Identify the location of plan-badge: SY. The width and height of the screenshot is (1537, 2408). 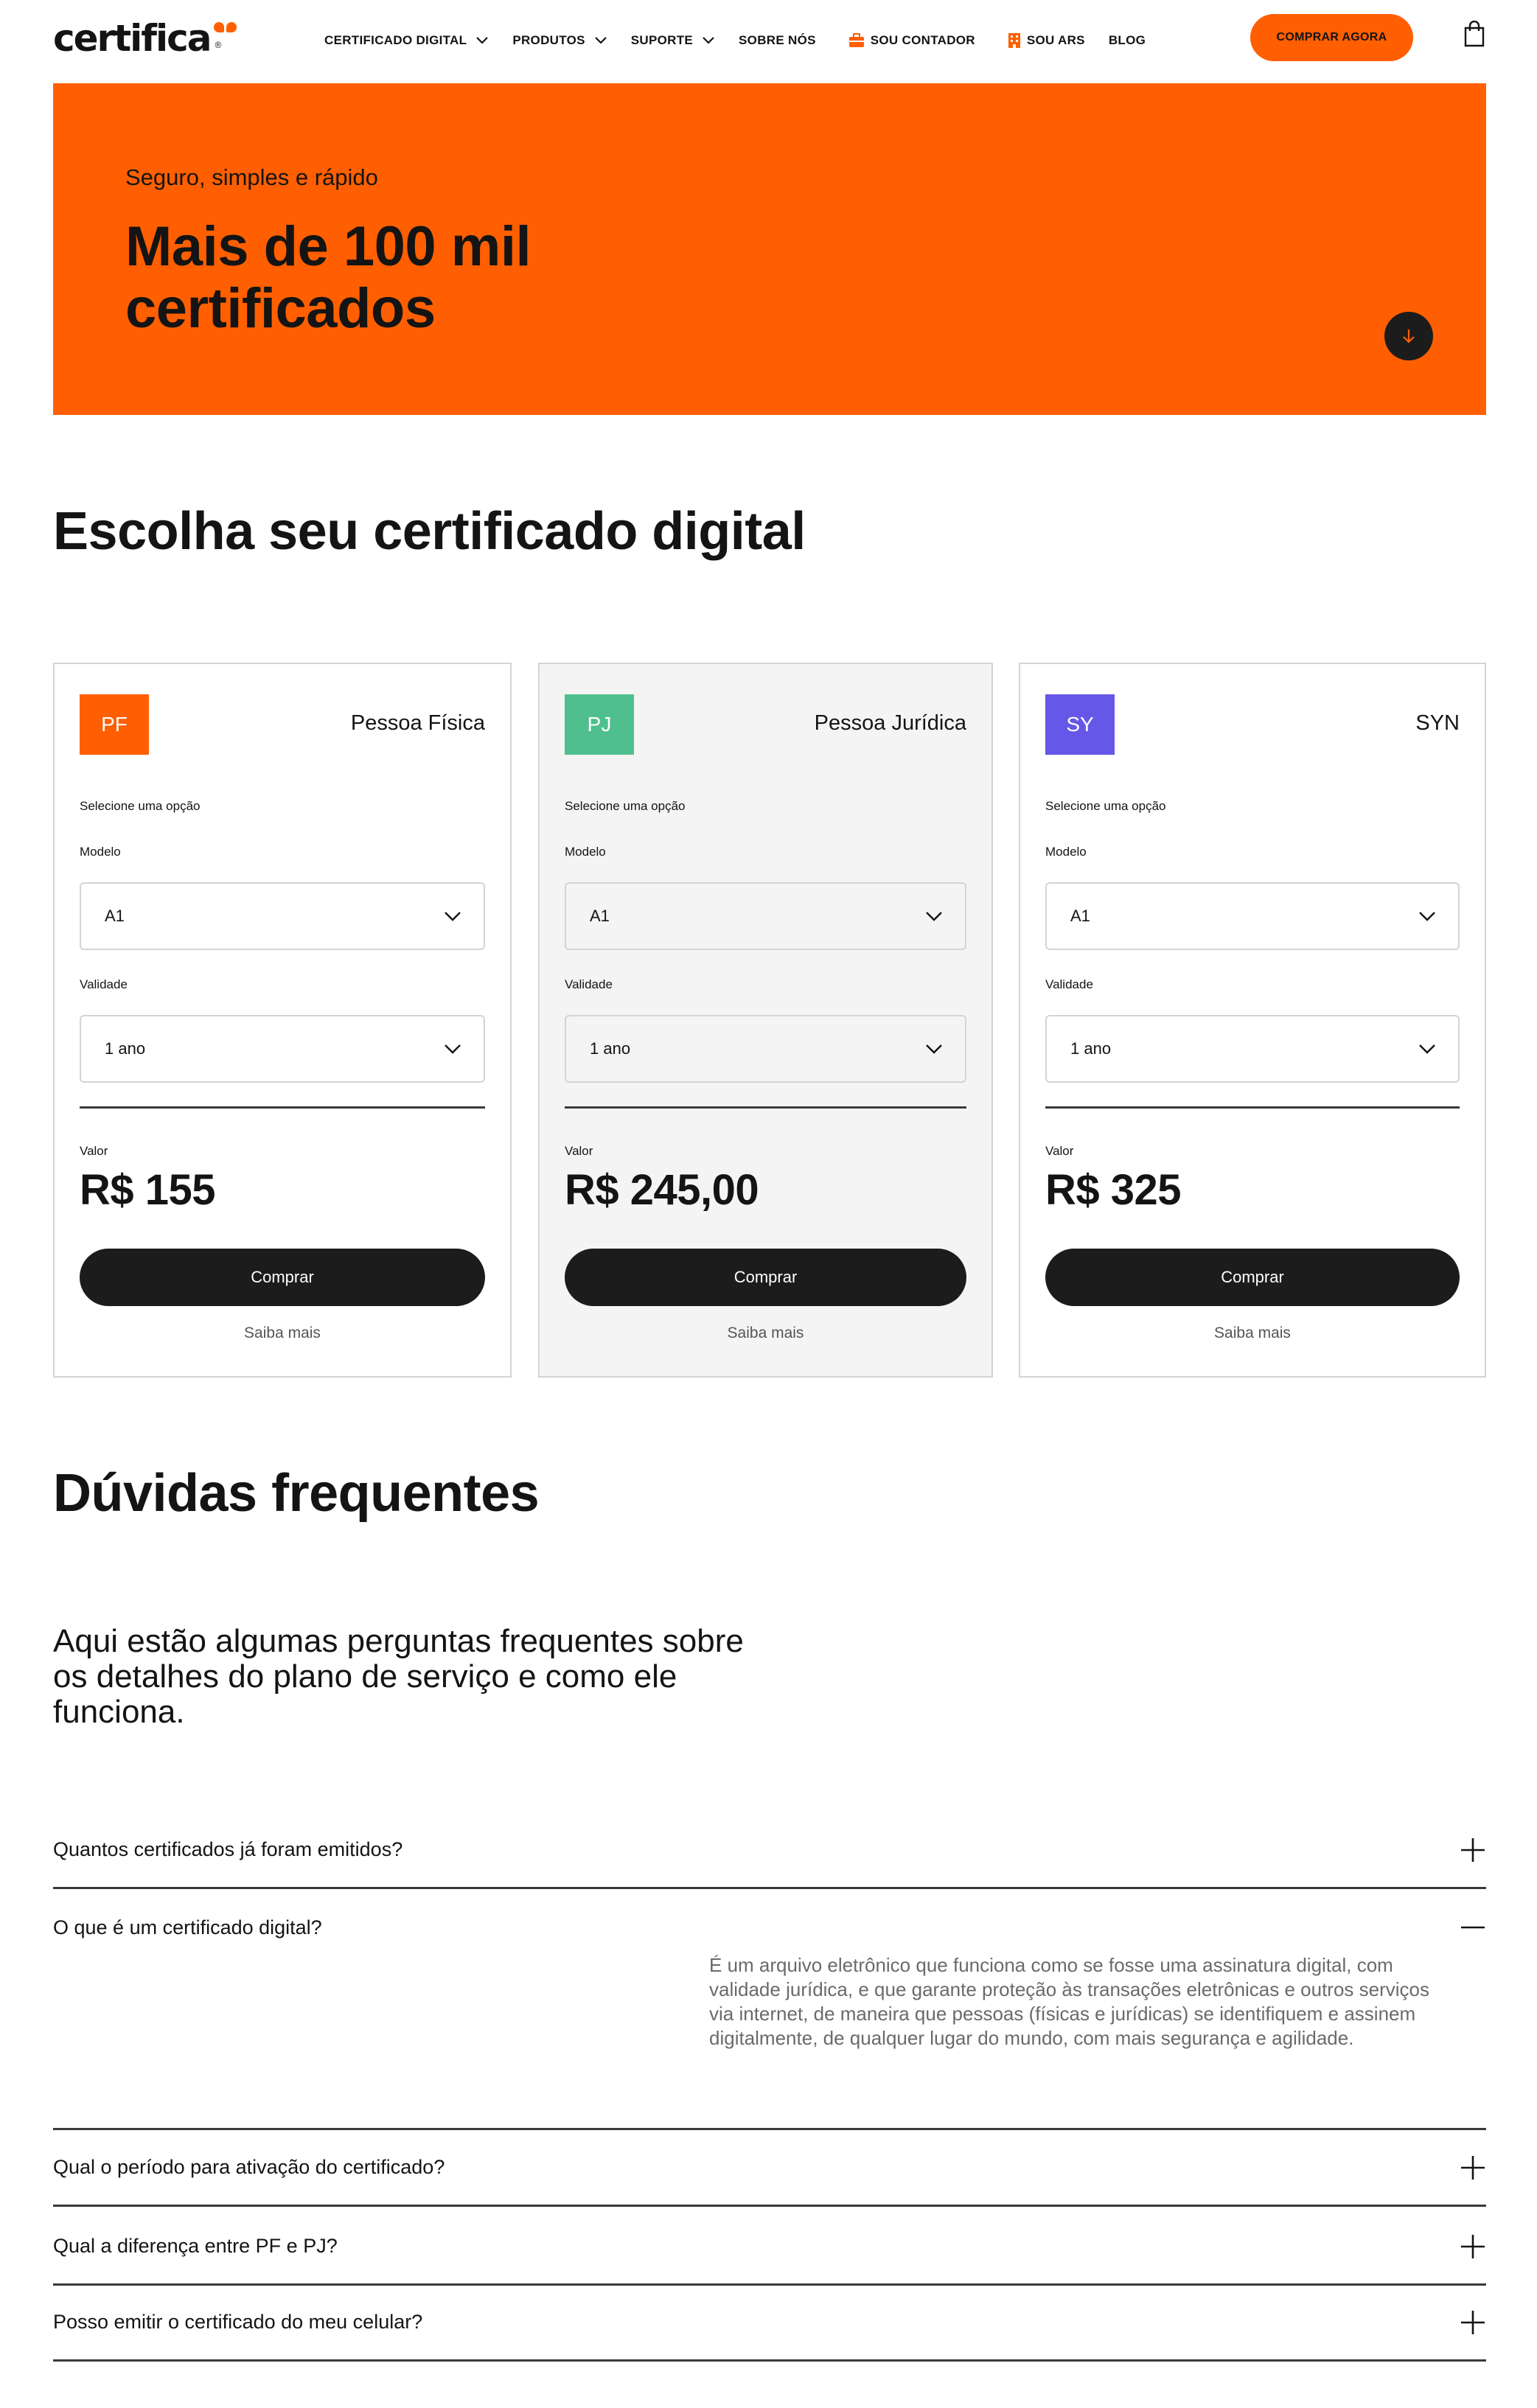
(1080, 724).